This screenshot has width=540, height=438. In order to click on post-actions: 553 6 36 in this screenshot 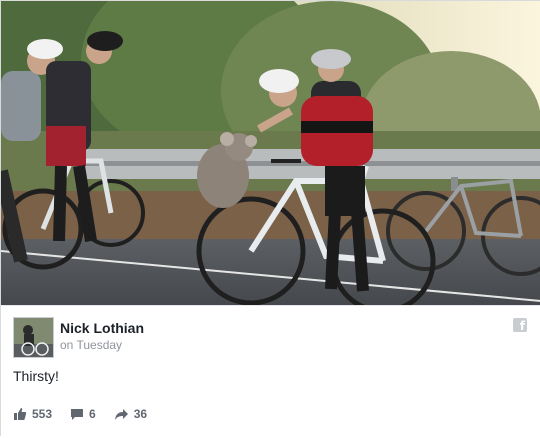, I will do `click(89, 414)`.